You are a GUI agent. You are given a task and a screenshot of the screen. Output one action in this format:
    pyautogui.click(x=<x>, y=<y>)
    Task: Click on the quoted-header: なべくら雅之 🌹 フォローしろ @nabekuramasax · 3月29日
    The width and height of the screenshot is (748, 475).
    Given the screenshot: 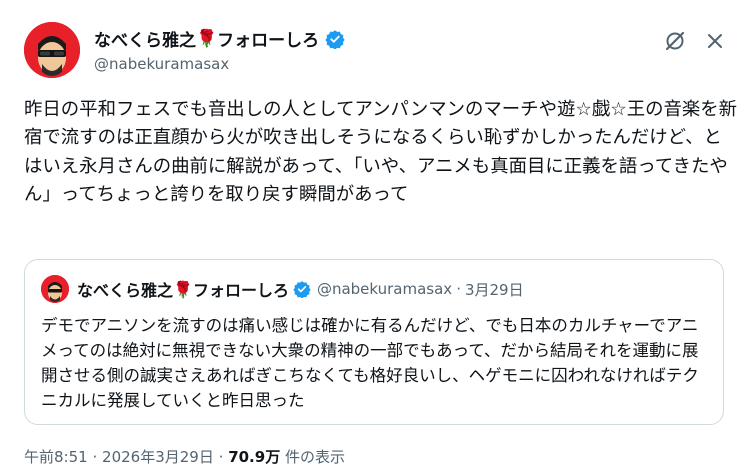 What is the action you would take?
    pyautogui.click(x=300, y=289)
    